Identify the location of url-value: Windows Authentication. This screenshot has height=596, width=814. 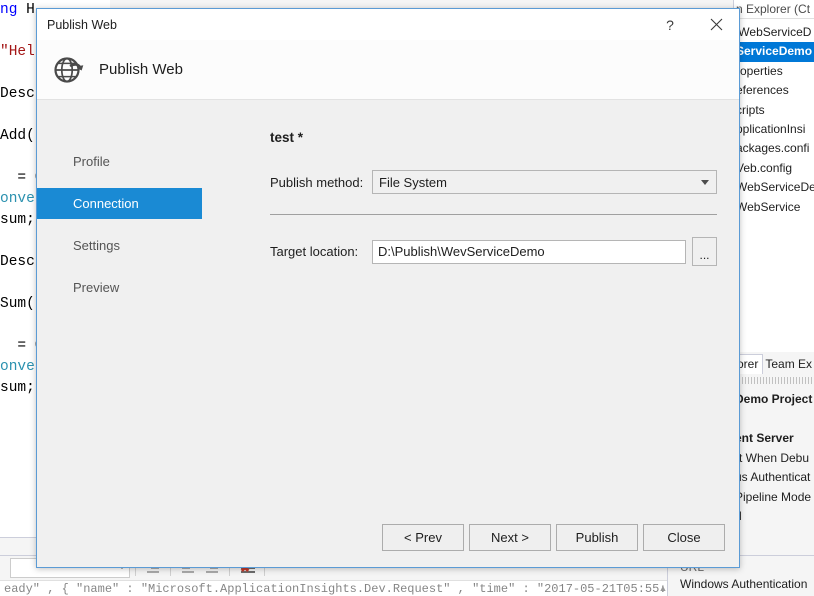
(744, 584).